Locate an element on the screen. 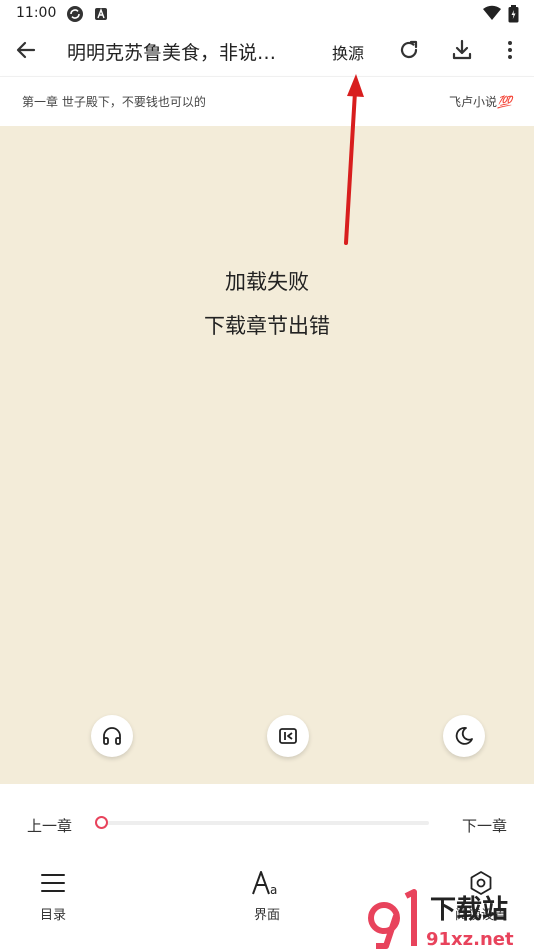 This screenshot has width=534, height=950. watermark-site: 91xz.net is located at coordinates (470, 939).